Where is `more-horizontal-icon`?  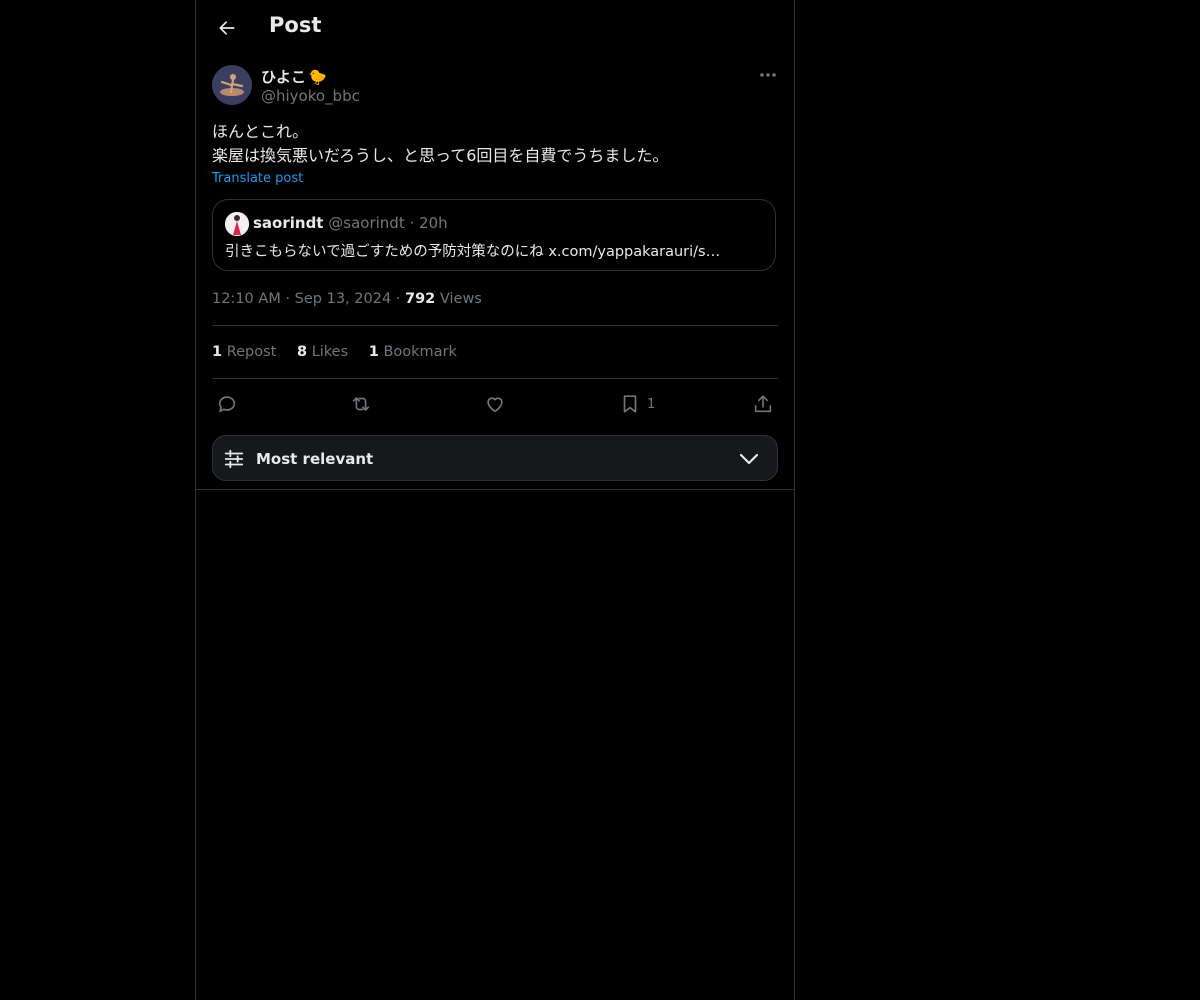
more-horizontal-icon is located at coordinates (768, 75).